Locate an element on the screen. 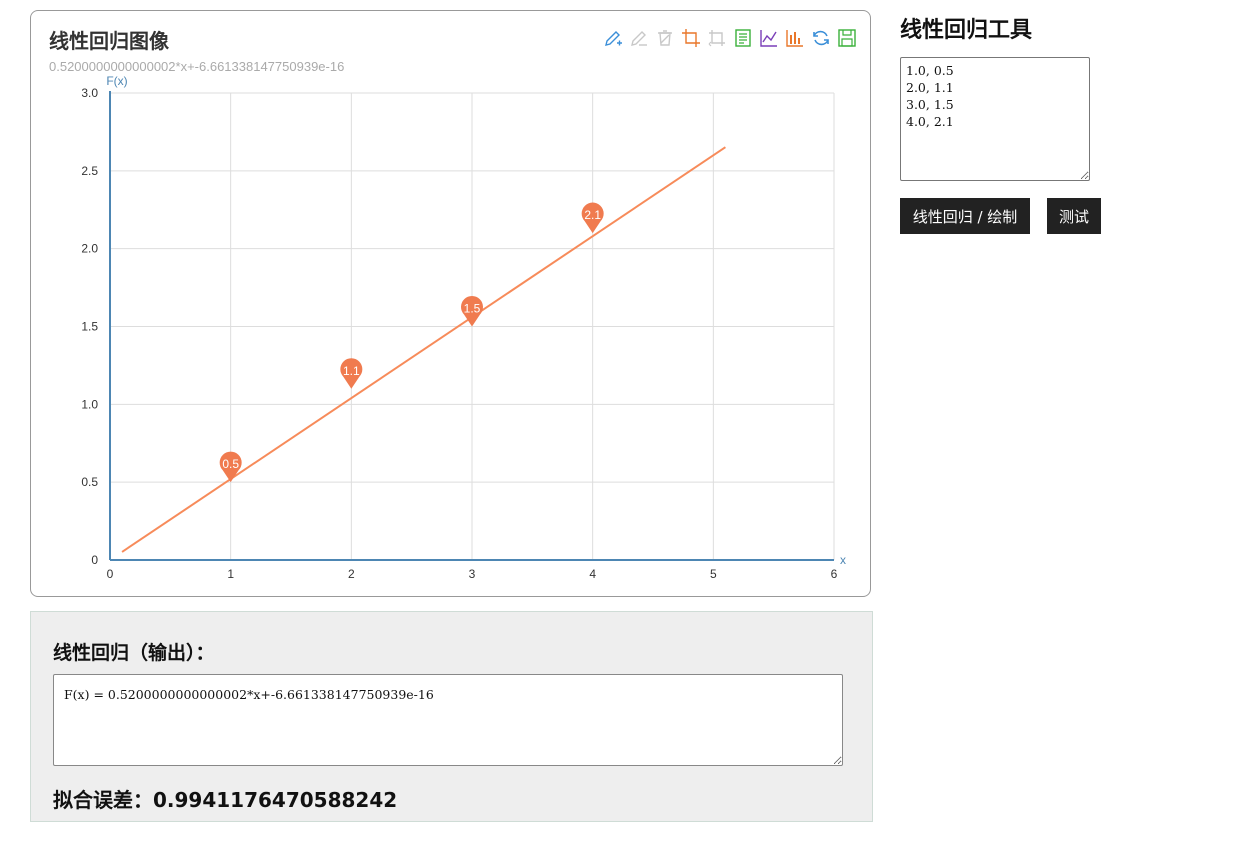 The height and width of the screenshot is (850, 1259). data-point-label: 0.5 is located at coordinates (230, 464).